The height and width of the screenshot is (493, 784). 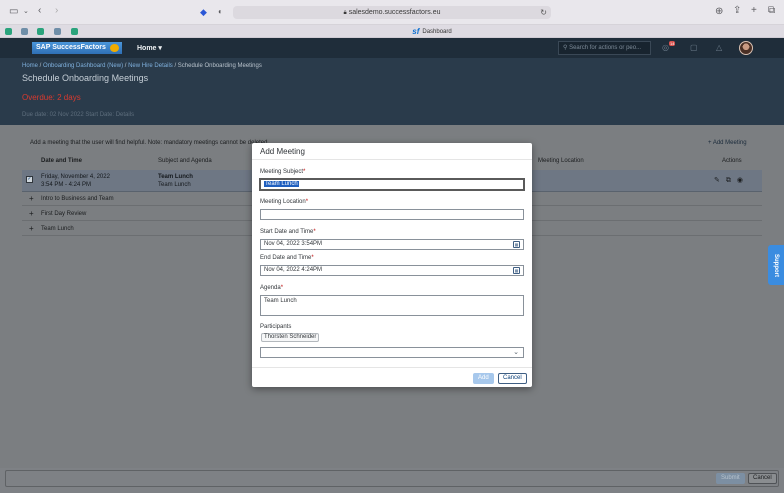 What do you see at coordinates (672, 43) in the screenshot?
I see `notification-badge: 14` at bounding box center [672, 43].